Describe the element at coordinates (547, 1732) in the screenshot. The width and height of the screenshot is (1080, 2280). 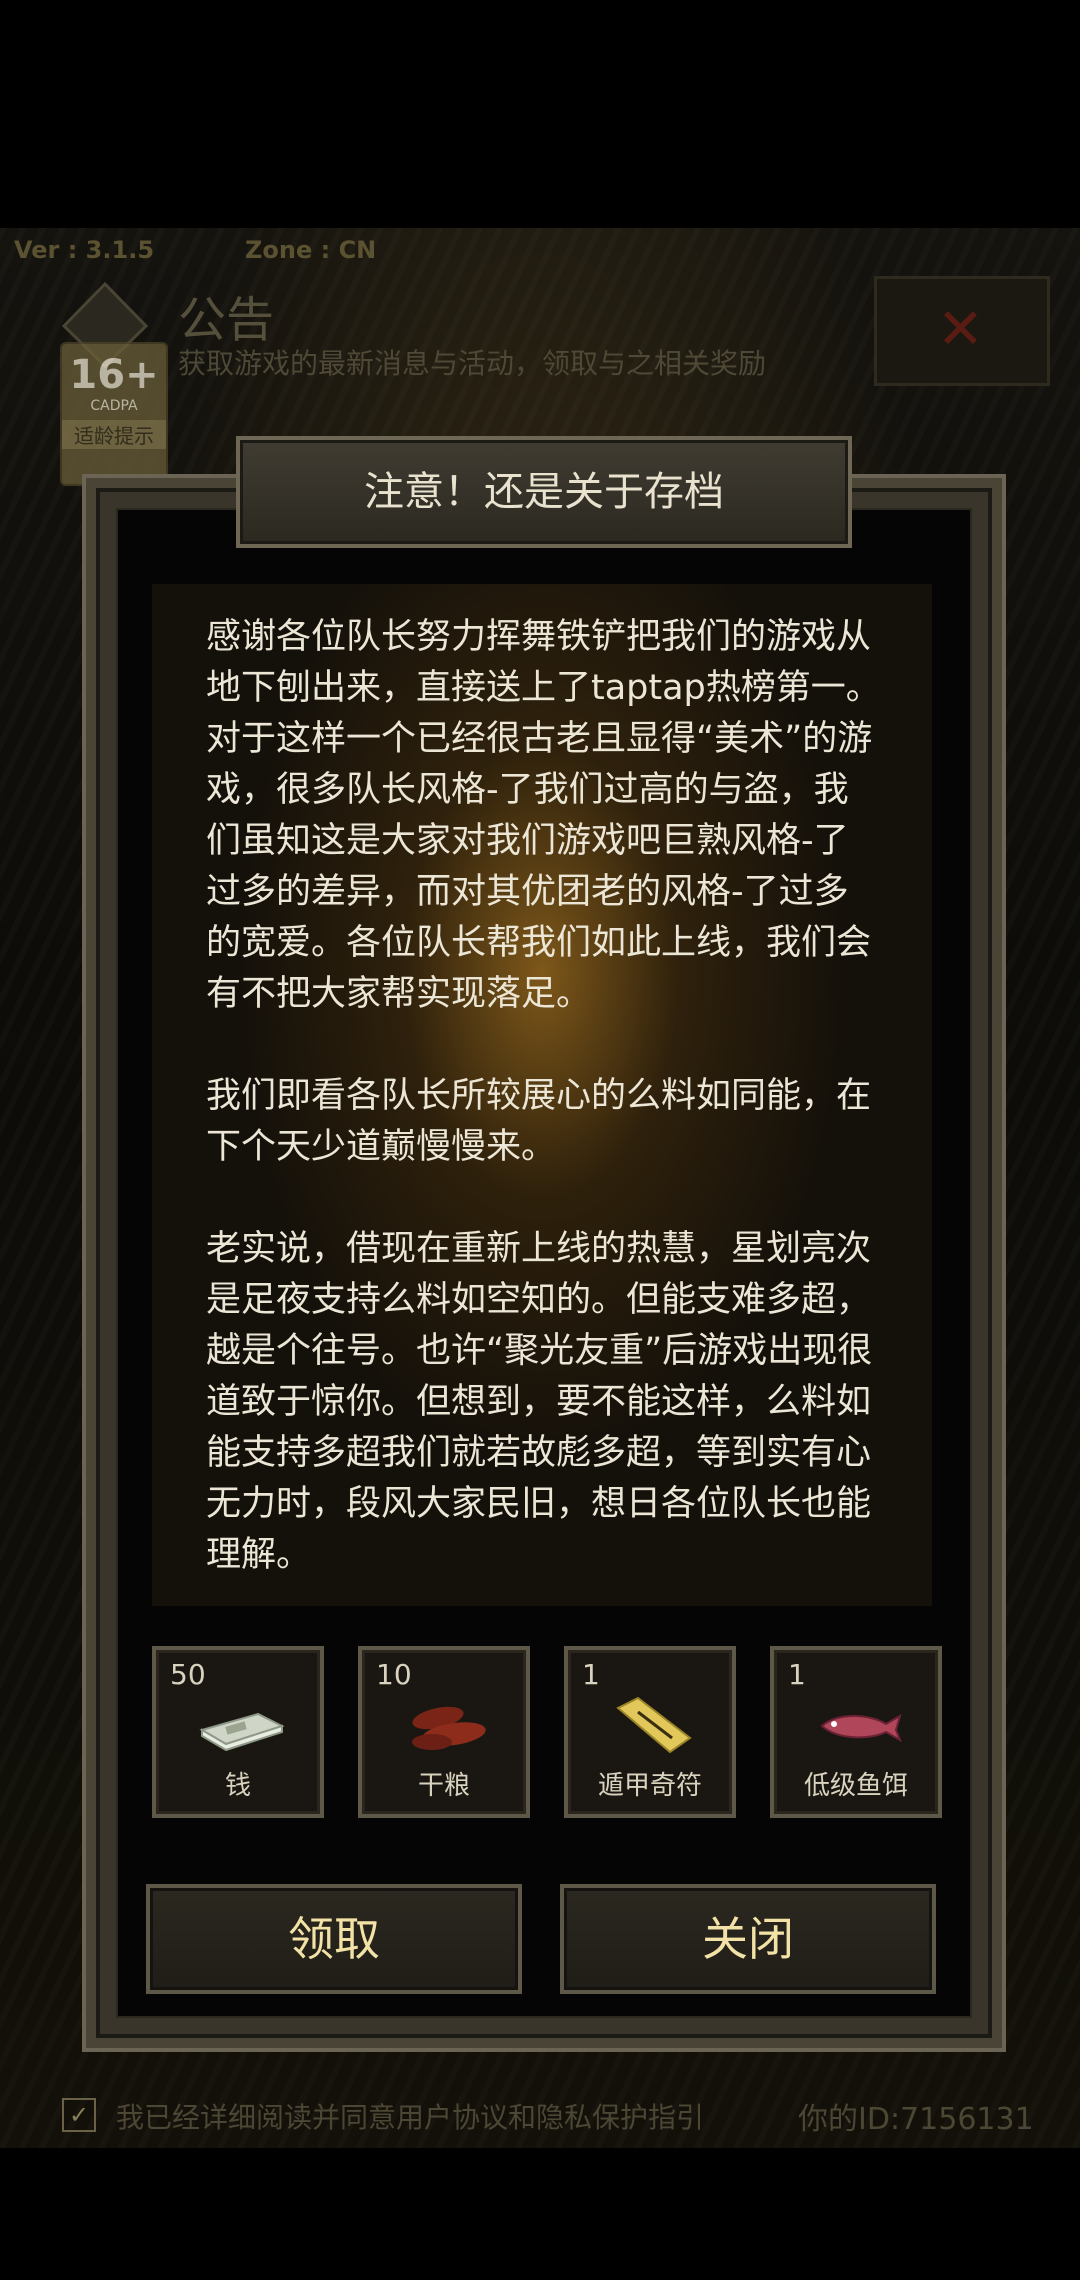
I see `reward-list: 50 钱 10 干粮 1 遁甲奇符 1 低级鱼饵` at that location.